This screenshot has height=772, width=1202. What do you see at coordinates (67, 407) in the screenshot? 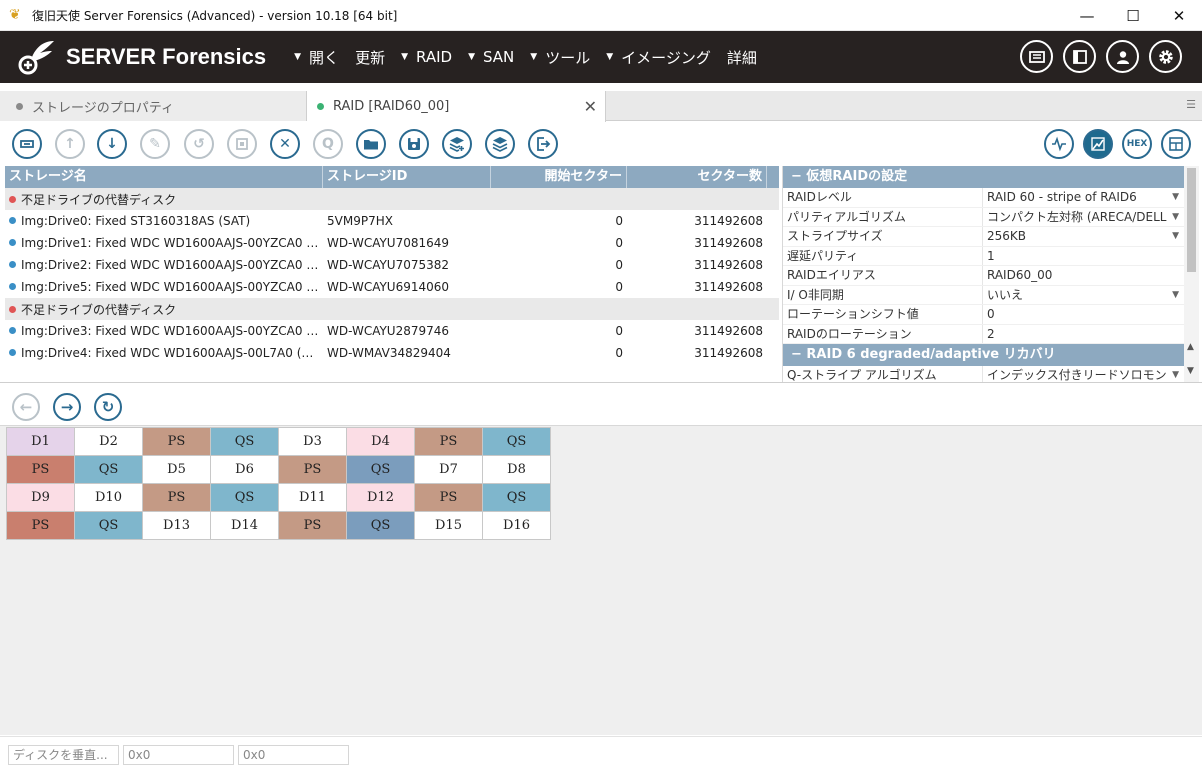
I see `forward-button: →` at bounding box center [67, 407].